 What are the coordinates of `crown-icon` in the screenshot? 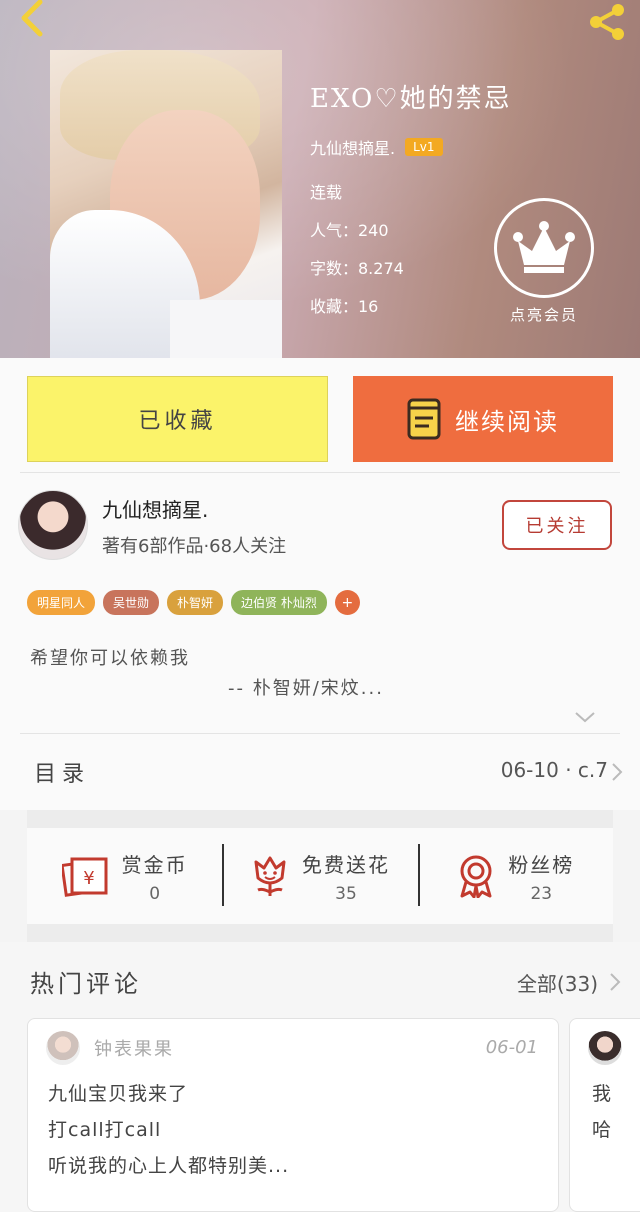 It's located at (544, 247).